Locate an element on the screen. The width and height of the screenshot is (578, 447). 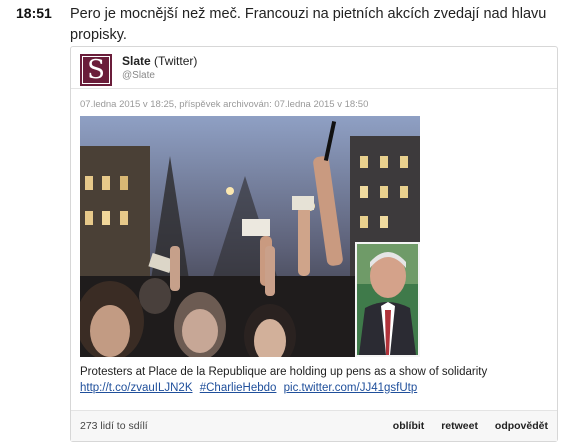
avatar-letter: S is located at coordinates (96, 70).